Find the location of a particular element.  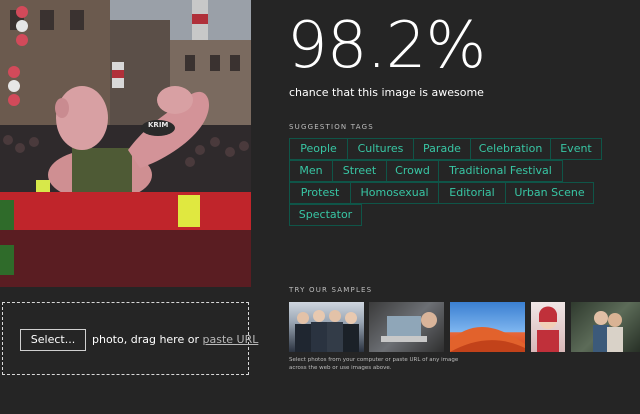

tag-row: Men Street Crowd Traditional Festival is located at coordinates (454, 171).